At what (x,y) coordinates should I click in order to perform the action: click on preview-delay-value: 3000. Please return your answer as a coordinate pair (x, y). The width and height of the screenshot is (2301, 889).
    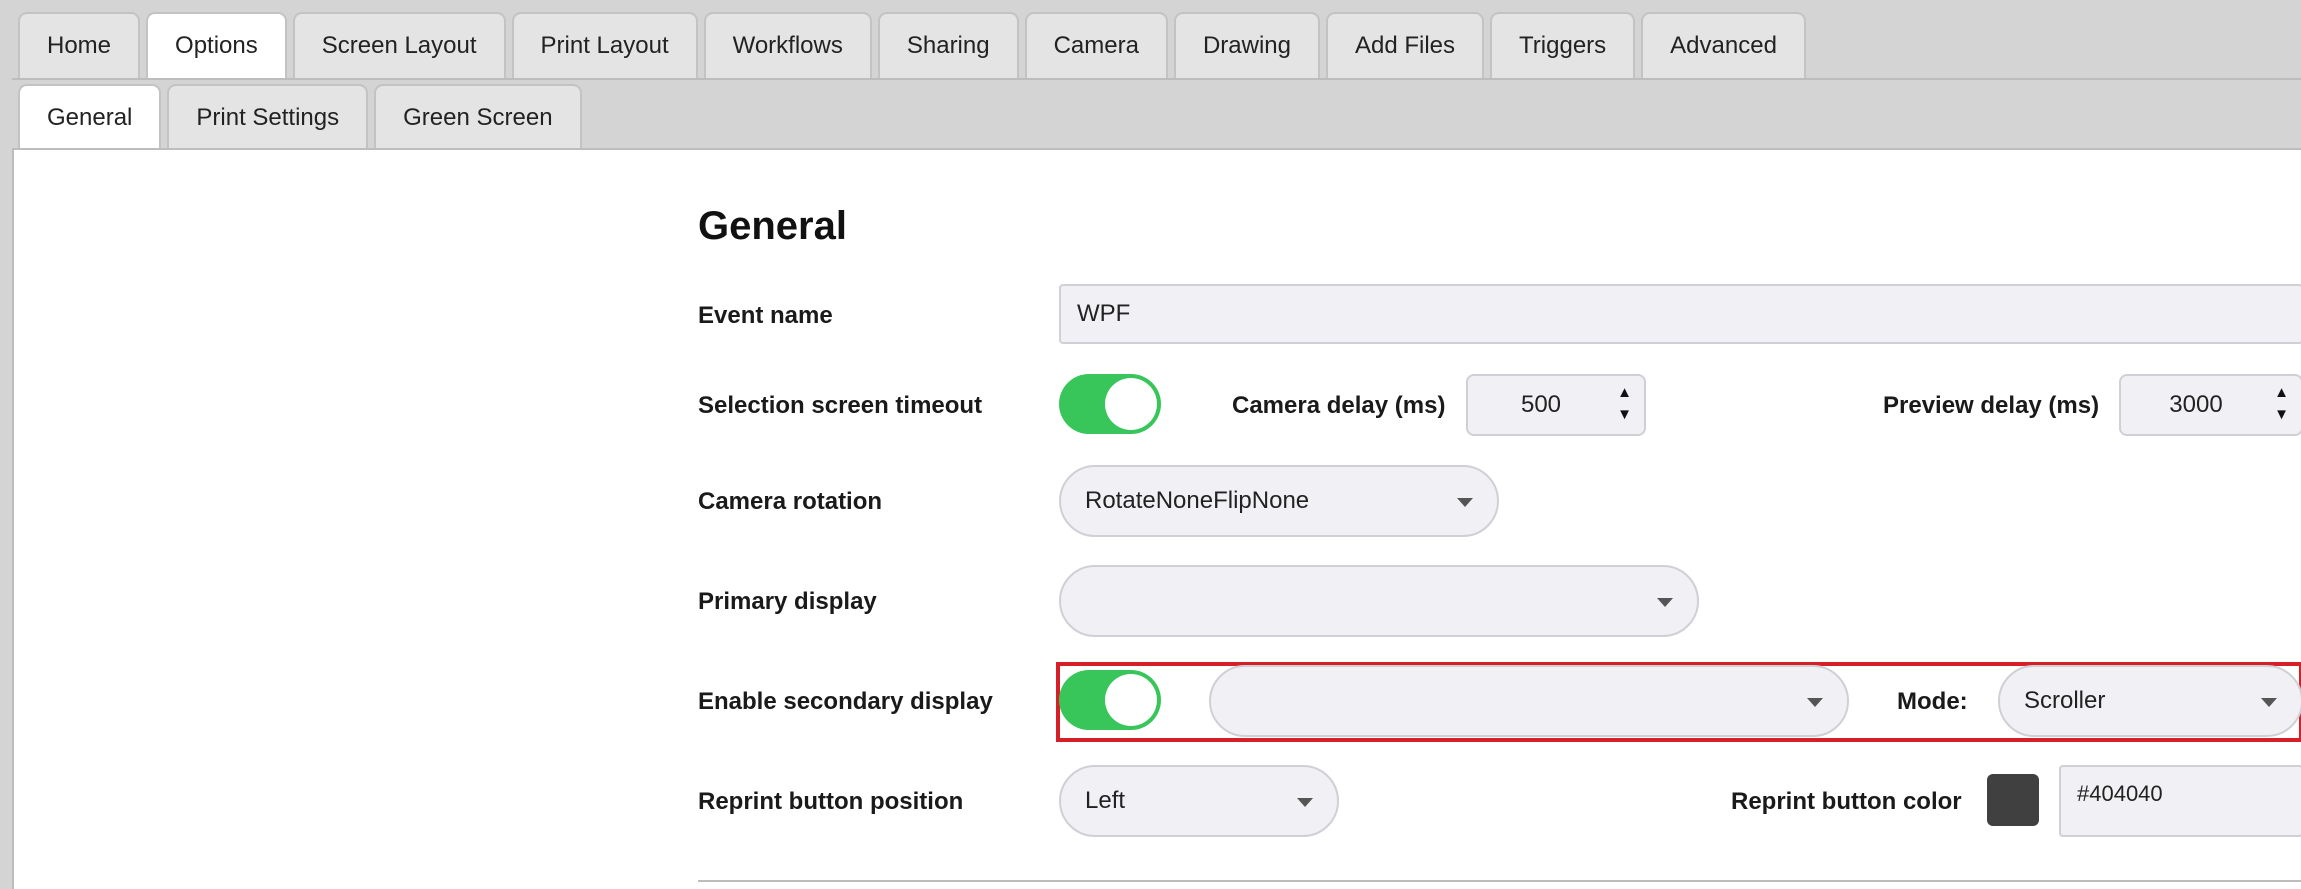
    Looking at the image, I should click on (2196, 404).